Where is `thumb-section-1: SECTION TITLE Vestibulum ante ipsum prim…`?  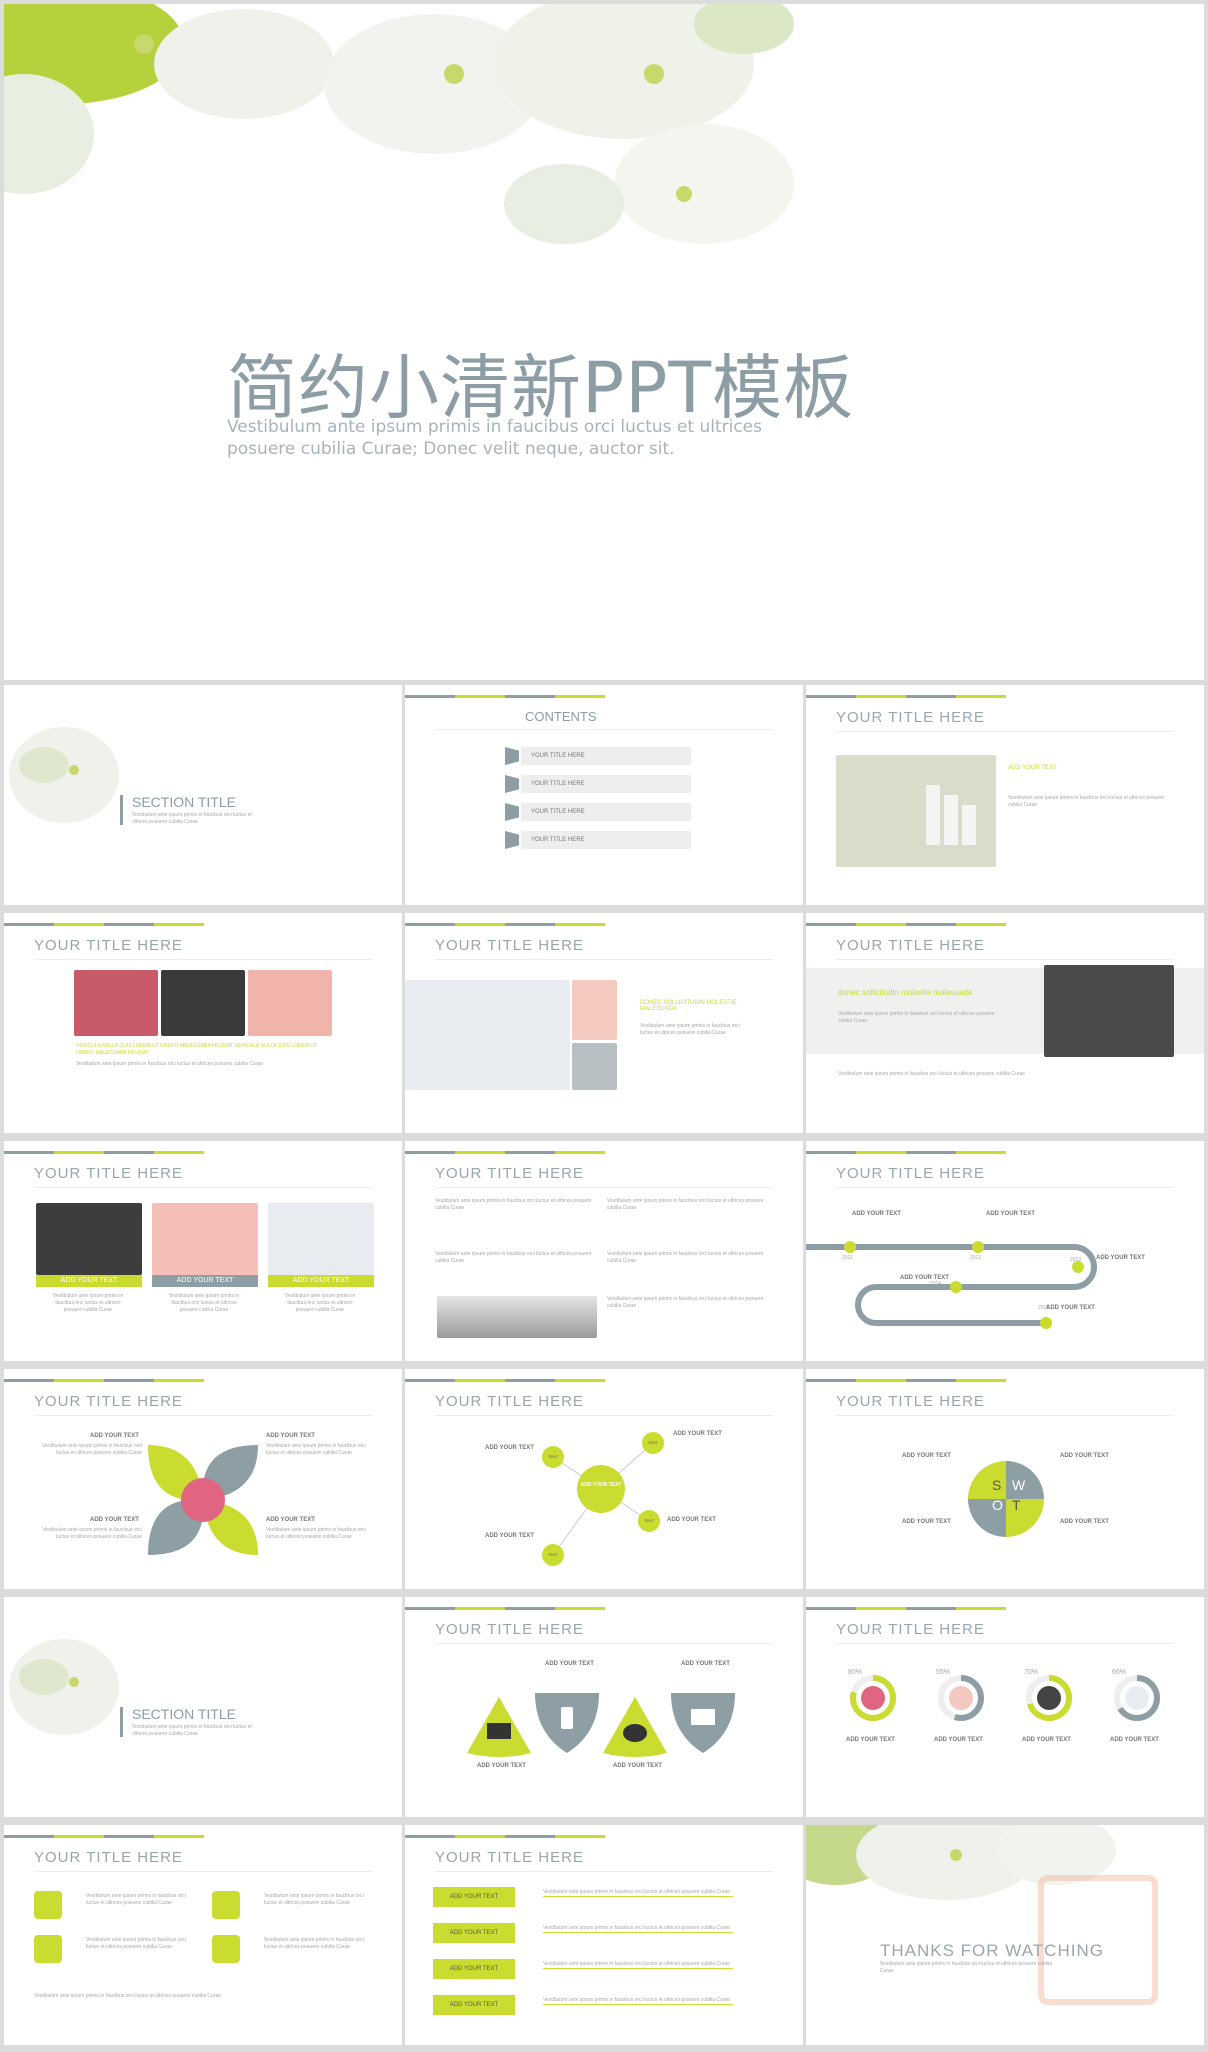 thumb-section-1: SECTION TITLE Vestibulum ante ipsum prim… is located at coordinates (203, 795).